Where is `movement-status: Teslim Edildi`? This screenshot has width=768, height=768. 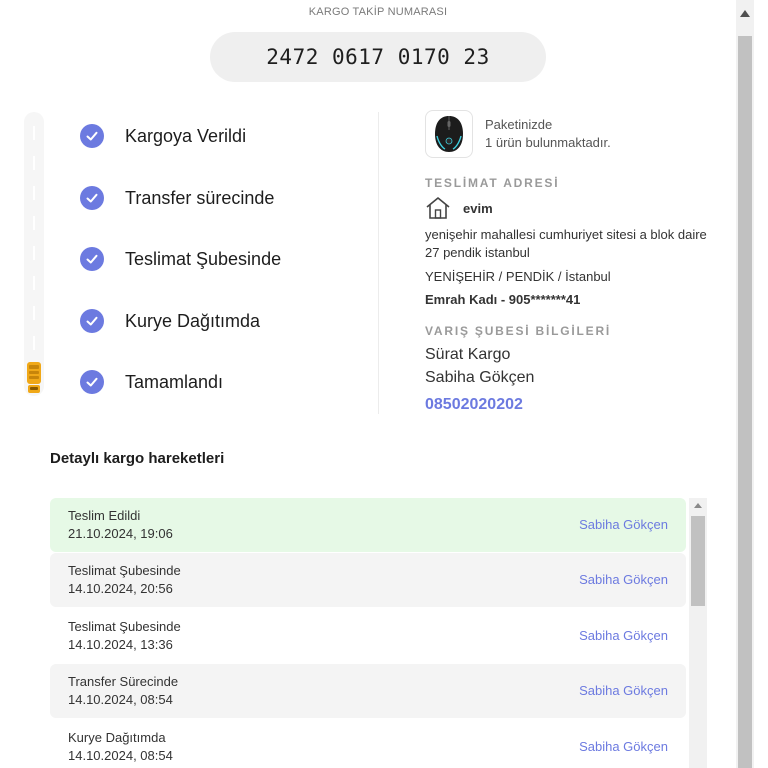 movement-status: Teslim Edildi is located at coordinates (104, 515).